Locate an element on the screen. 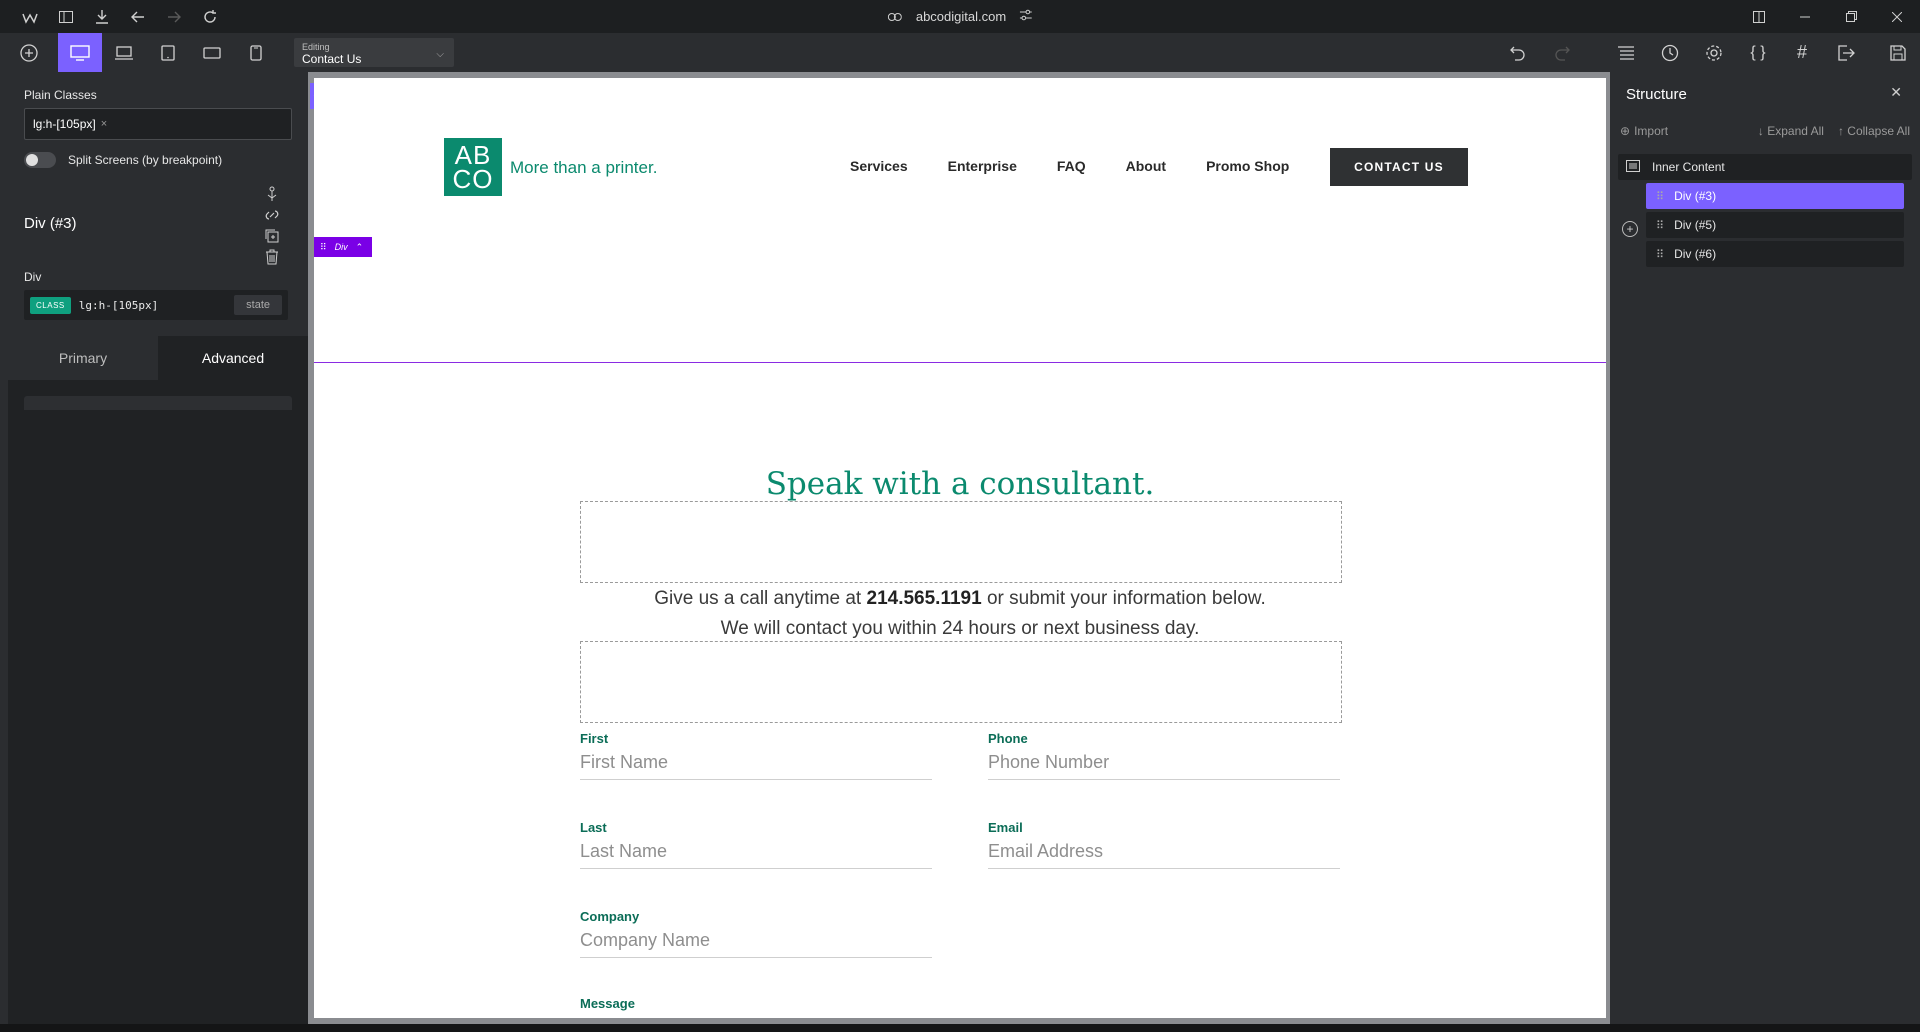 This screenshot has height=1032, width=1920. contact-us-button: CONTACT US is located at coordinates (1399, 167).